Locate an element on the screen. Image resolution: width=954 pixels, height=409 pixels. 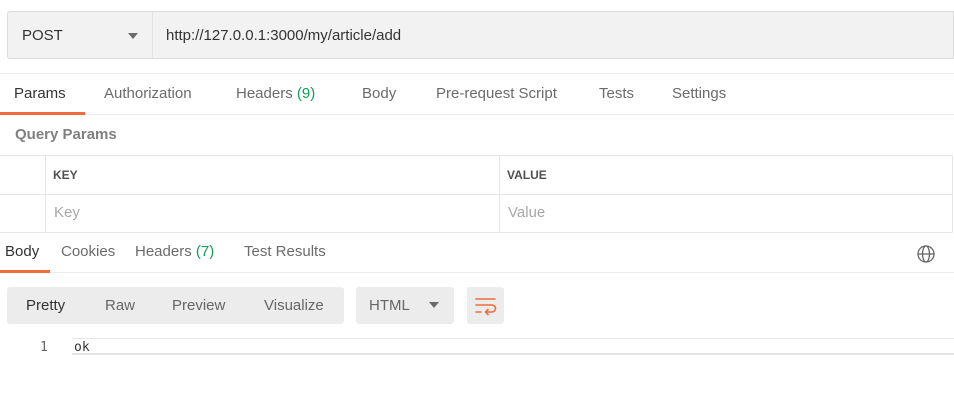
tab-headers: Headers (9) is located at coordinates (275, 94).